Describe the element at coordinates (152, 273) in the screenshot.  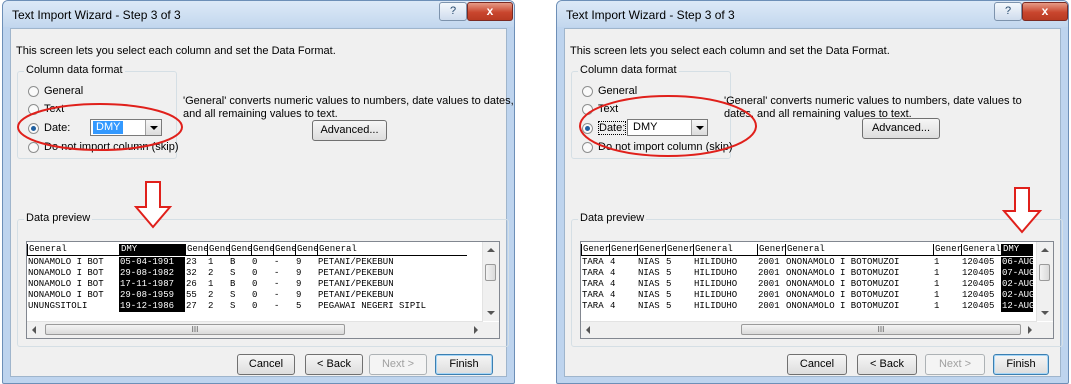
I see `preview-cell: 29-08-1982` at that location.